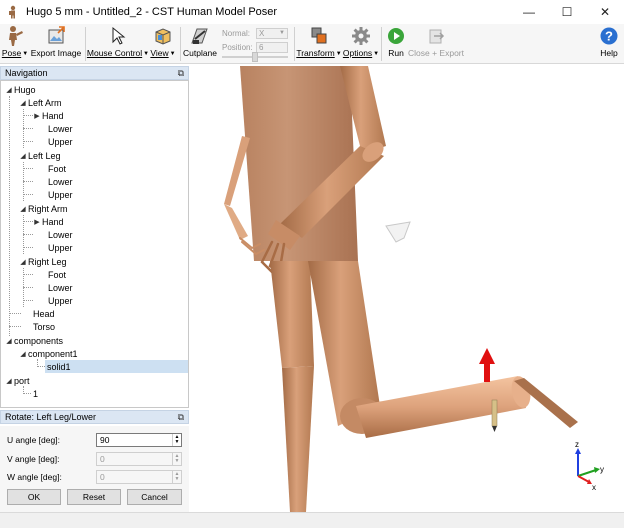  Describe the element at coordinates (60, 234) in the screenshot. I see `tree-item-right-arm-lower: Lower` at that location.